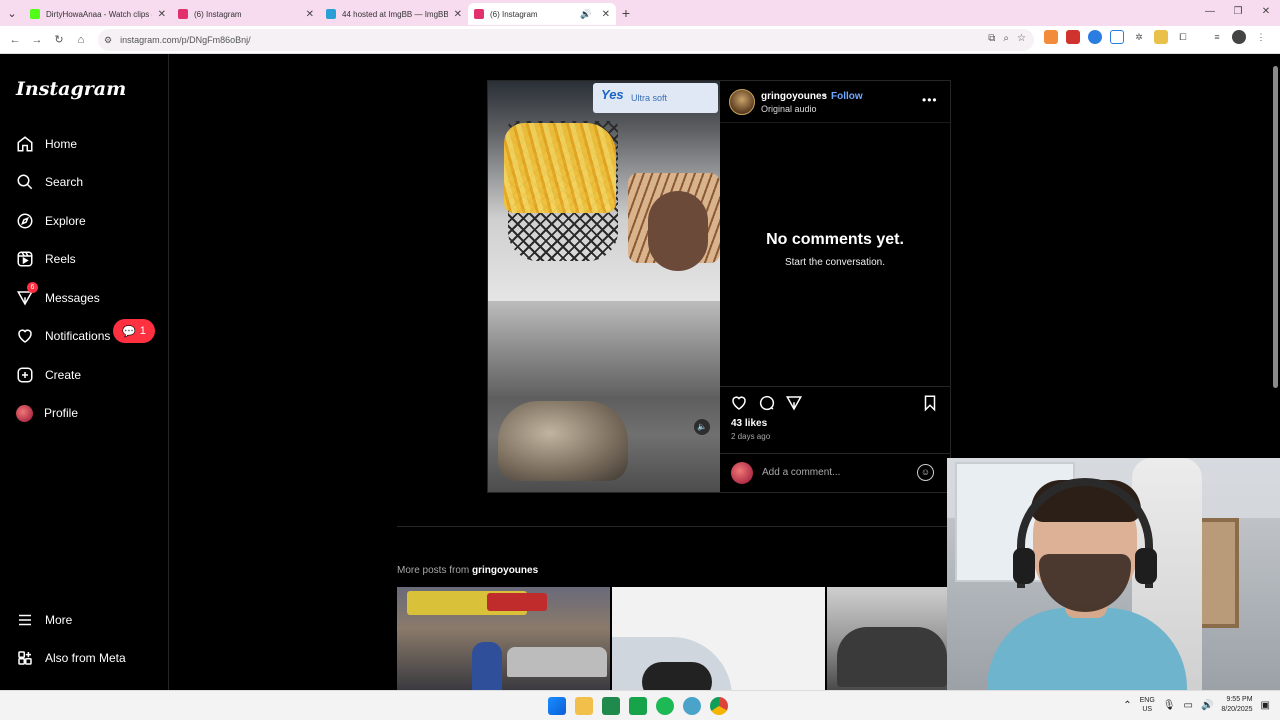 This screenshot has width=1280, height=720. I want to click on language-indicator: ENG US, so click(1147, 705).